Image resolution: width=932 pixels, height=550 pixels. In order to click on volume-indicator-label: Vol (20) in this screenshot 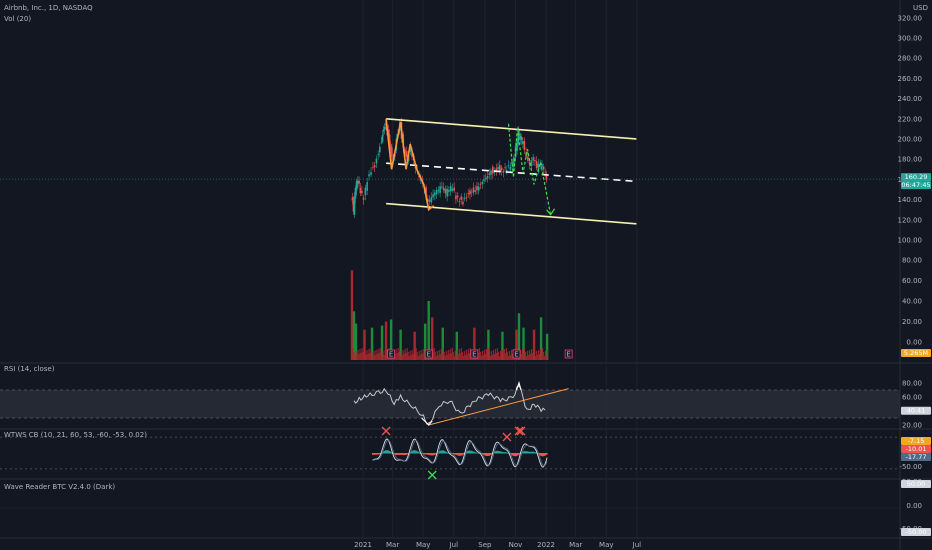, I will do `click(17, 19)`.